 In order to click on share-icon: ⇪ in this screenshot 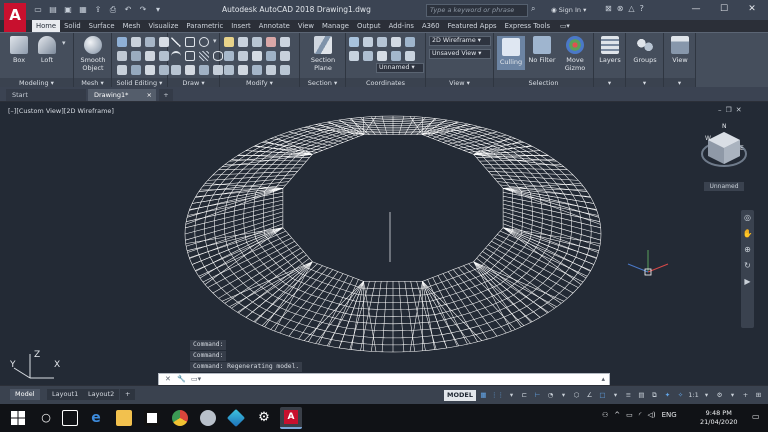, I will do `click(98, 9)`.